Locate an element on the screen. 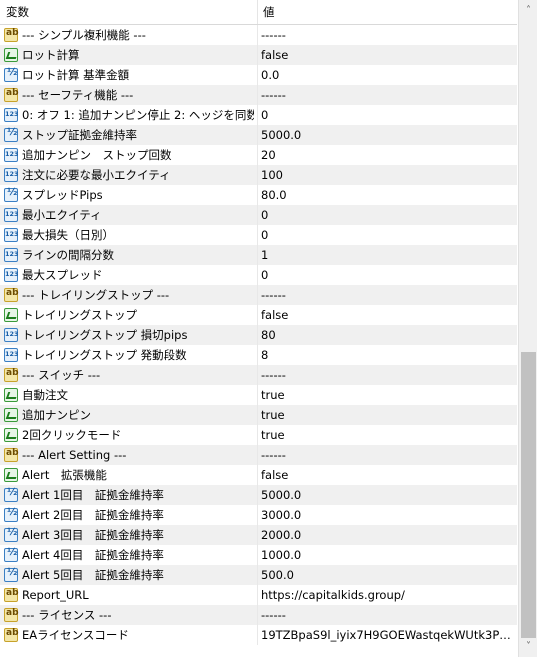 This screenshot has height=657, width=537. parameter-row: Alert 5回目 証拠金維持率 500.0 is located at coordinates (258, 575).